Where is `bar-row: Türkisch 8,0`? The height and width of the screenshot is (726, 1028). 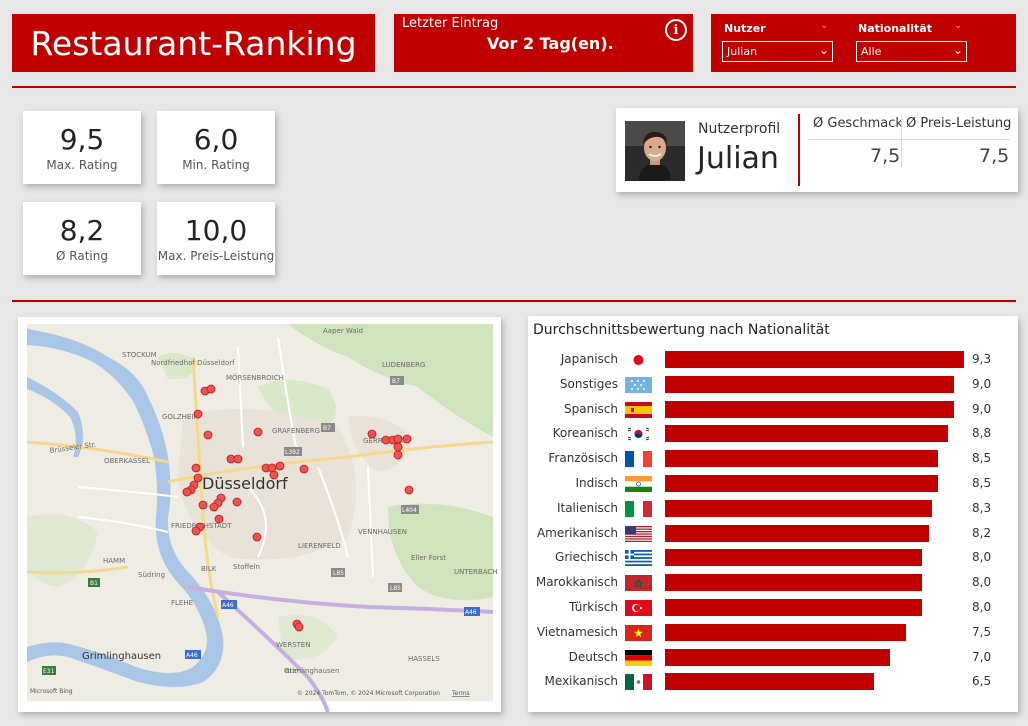 bar-row: Türkisch 8,0 is located at coordinates (773, 608).